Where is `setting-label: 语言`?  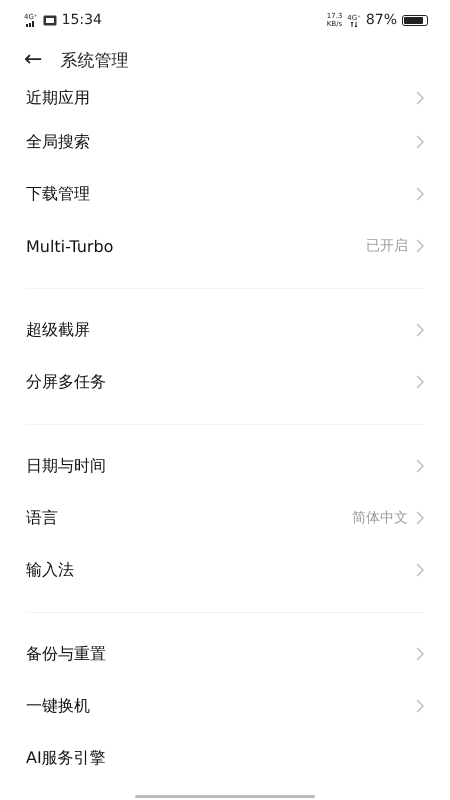 setting-label: 语言 is located at coordinates (42, 518).